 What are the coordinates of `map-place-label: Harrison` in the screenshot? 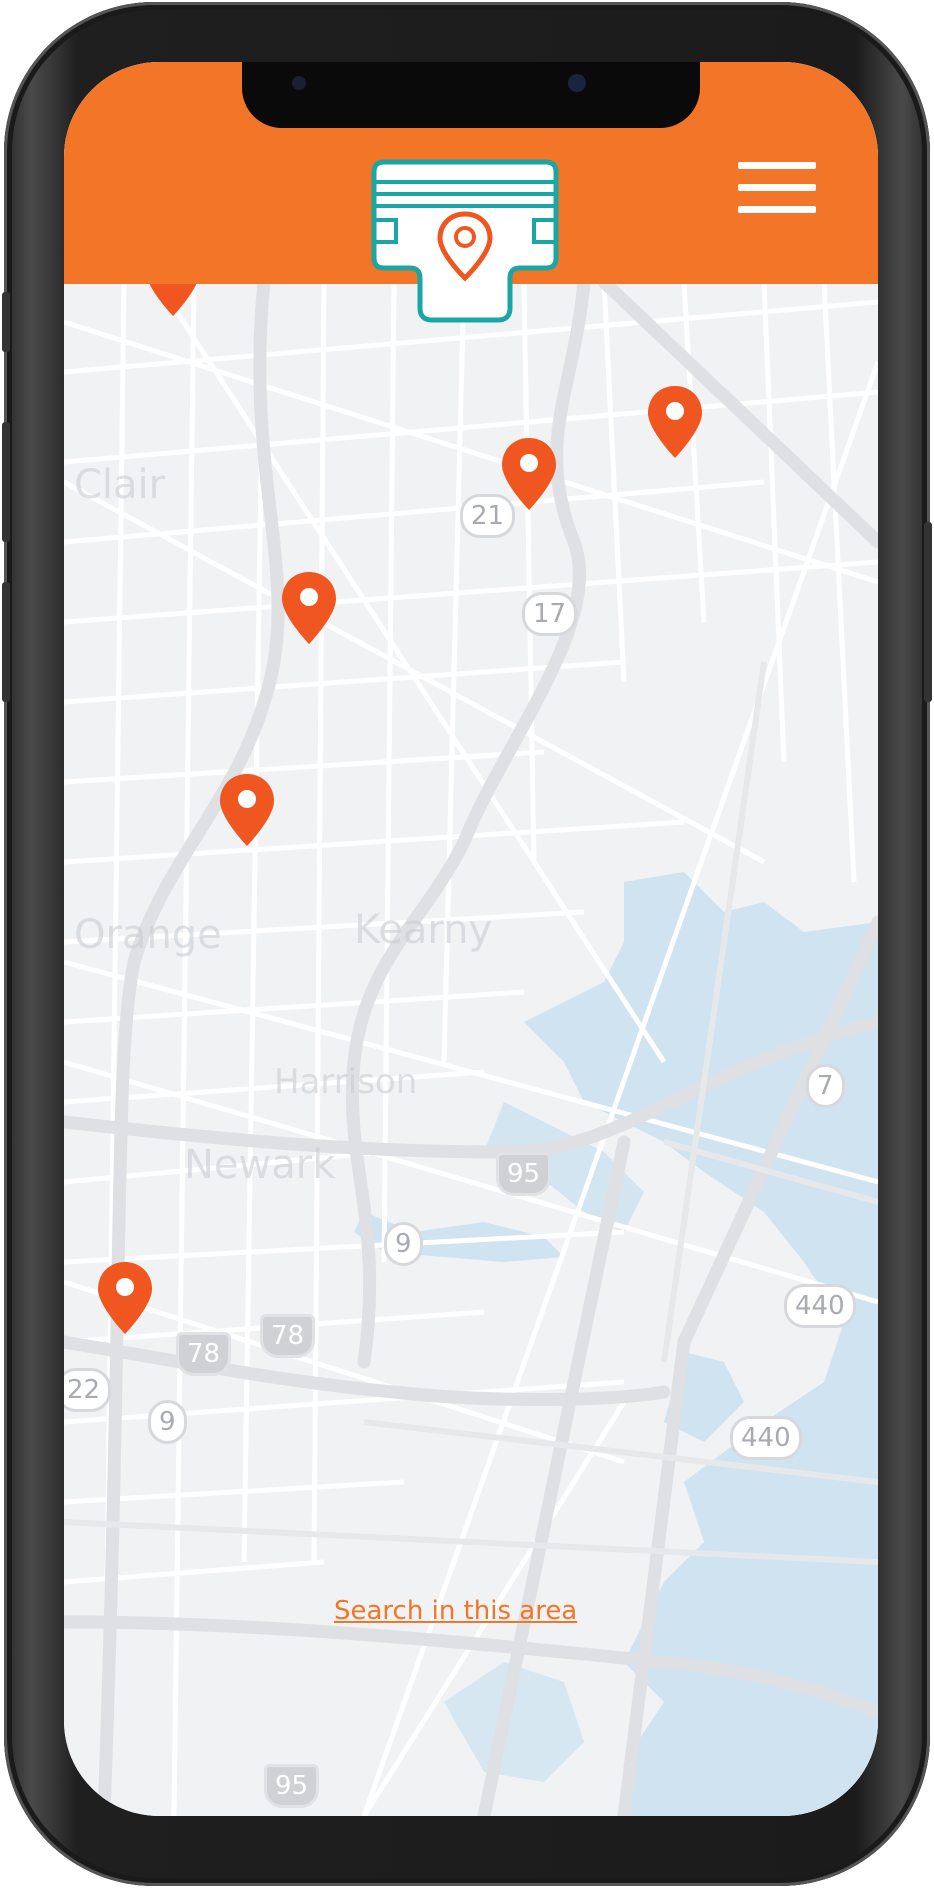 It's located at (346, 1082).